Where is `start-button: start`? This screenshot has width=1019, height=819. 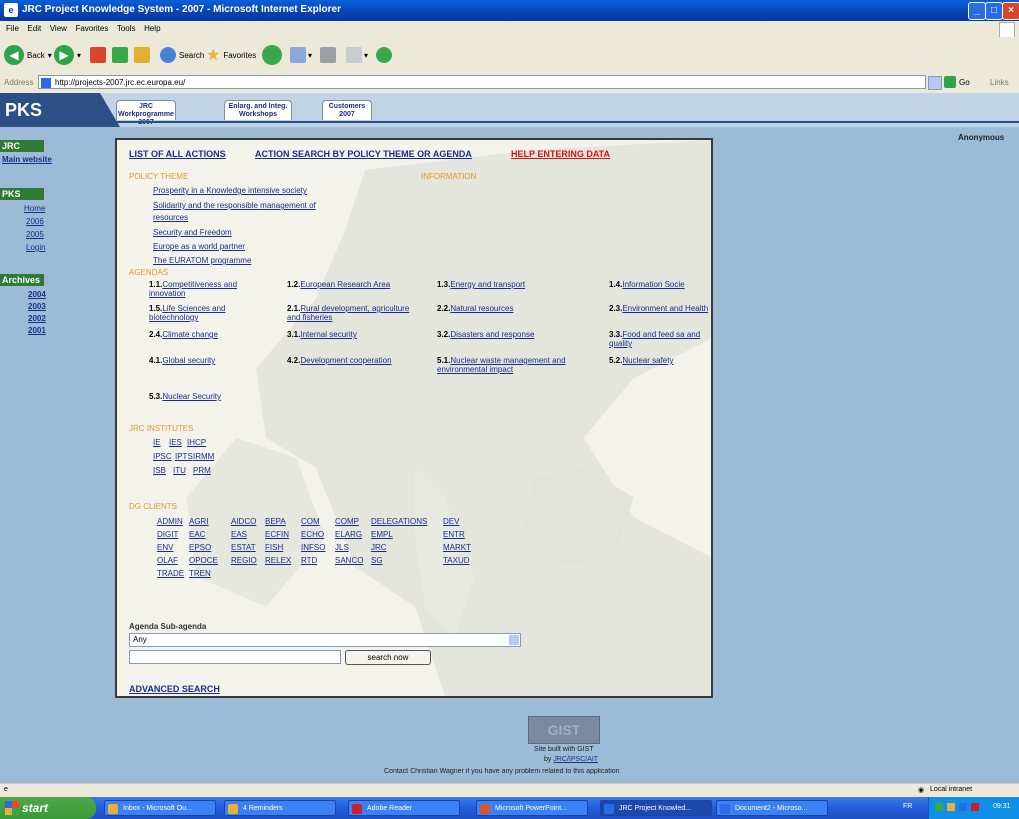
start-button: start is located at coordinates (48, 808).